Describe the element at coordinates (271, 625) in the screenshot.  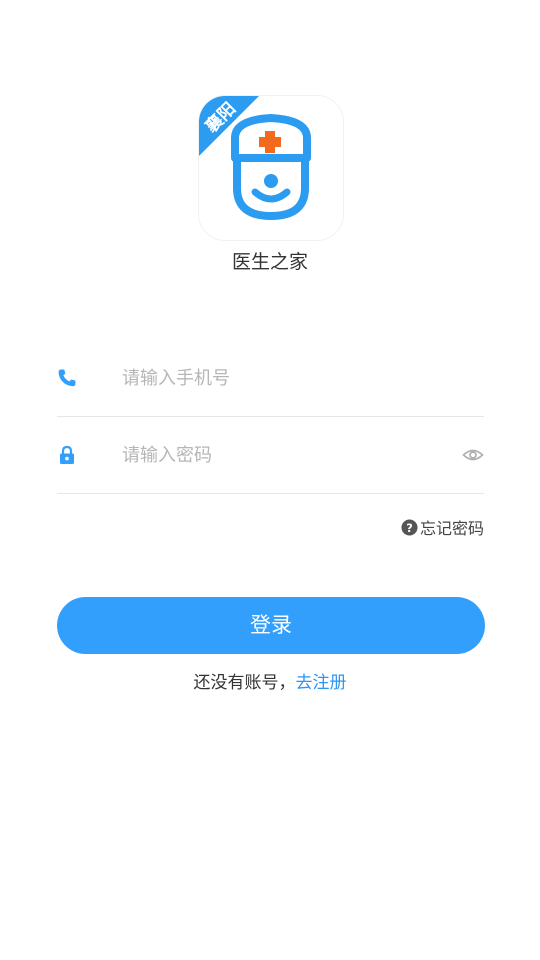
I see `login-button: 登录` at that location.